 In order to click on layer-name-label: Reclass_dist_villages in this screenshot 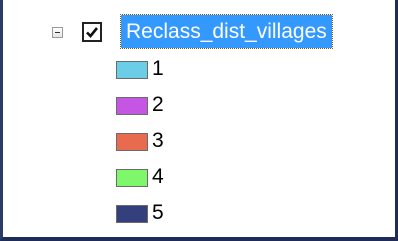, I will do `click(226, 31)`.